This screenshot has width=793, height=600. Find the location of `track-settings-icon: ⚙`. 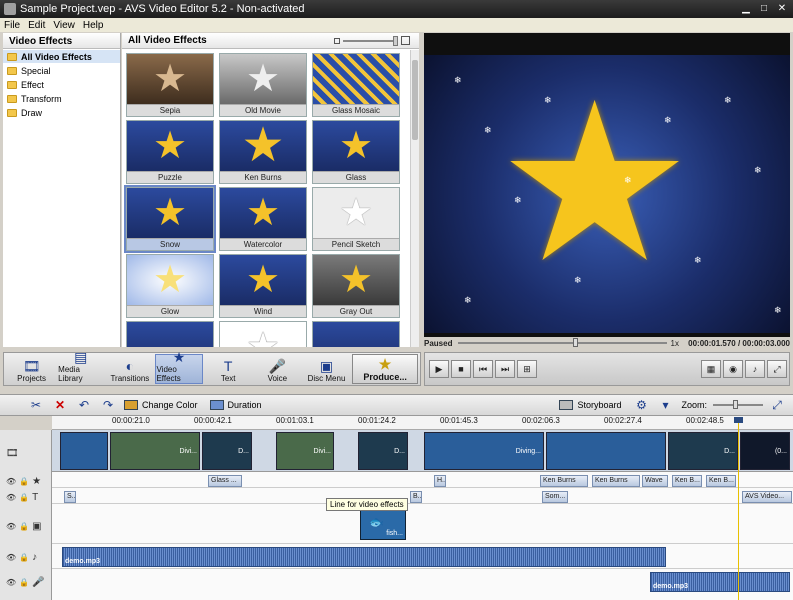

track-settings-icon: ⚙ is located at coordinates (641, 405).